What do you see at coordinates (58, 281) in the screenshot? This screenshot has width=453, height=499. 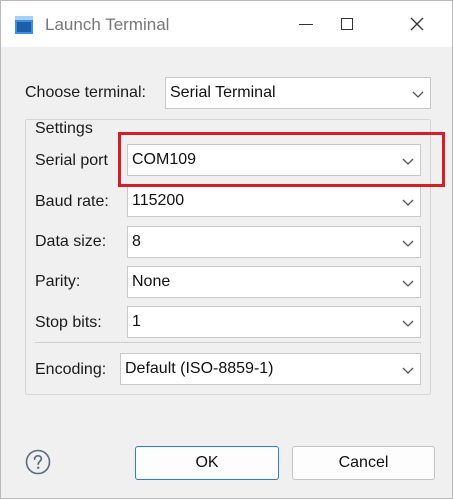 I see `parity-label: Parity:` at bounding box center [58, 281].